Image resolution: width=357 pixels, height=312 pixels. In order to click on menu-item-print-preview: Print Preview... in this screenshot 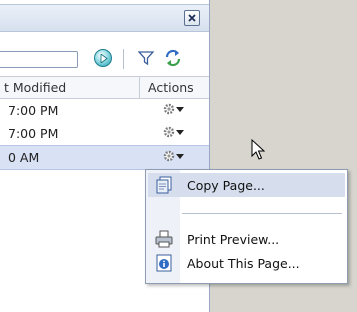, I will do `click(246, 239)`.